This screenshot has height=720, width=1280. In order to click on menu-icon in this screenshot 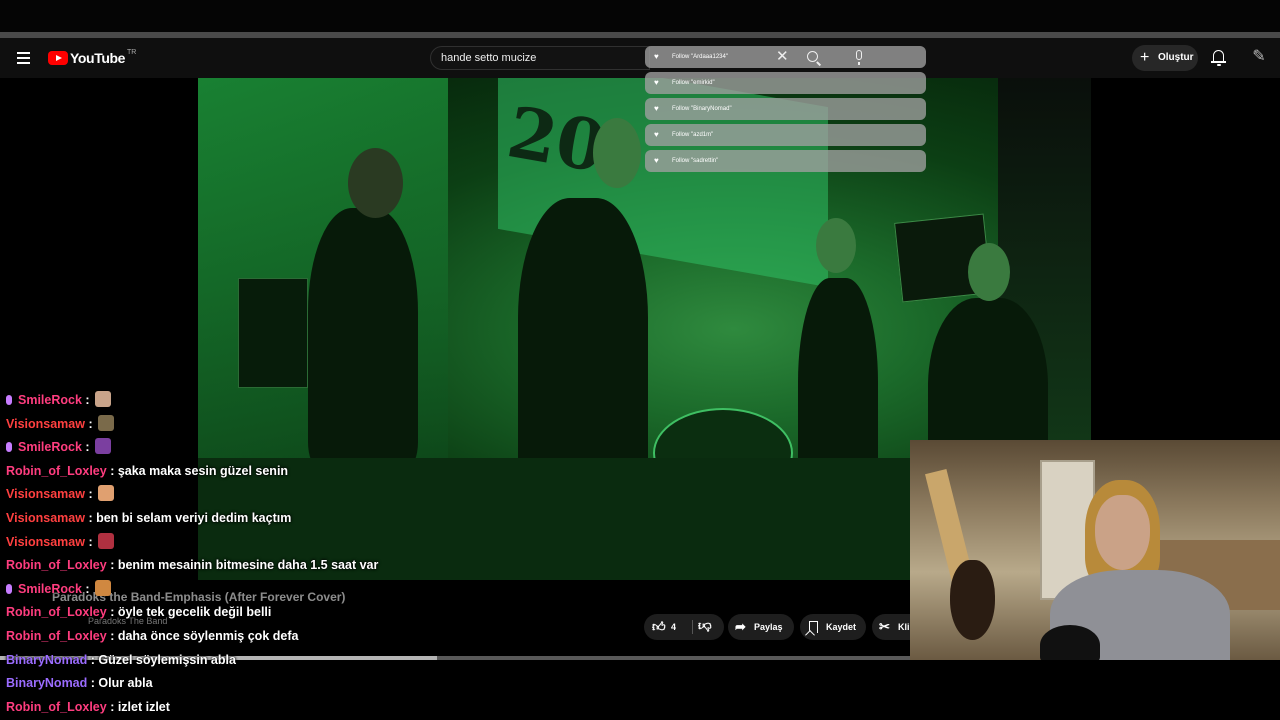, I will do `click(24, 58)`.